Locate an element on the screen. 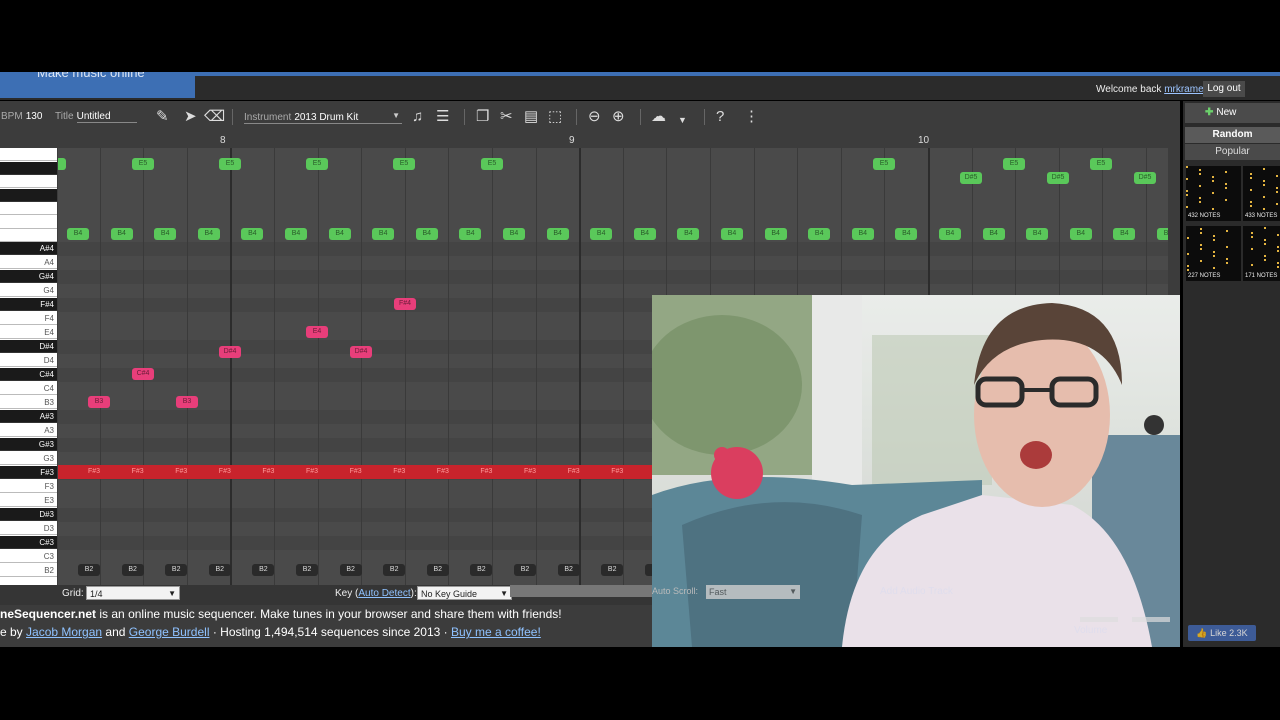 The image size is (1280, 720). auto-scroll-select: Fast ▼ is located at coordinates (753, 592).